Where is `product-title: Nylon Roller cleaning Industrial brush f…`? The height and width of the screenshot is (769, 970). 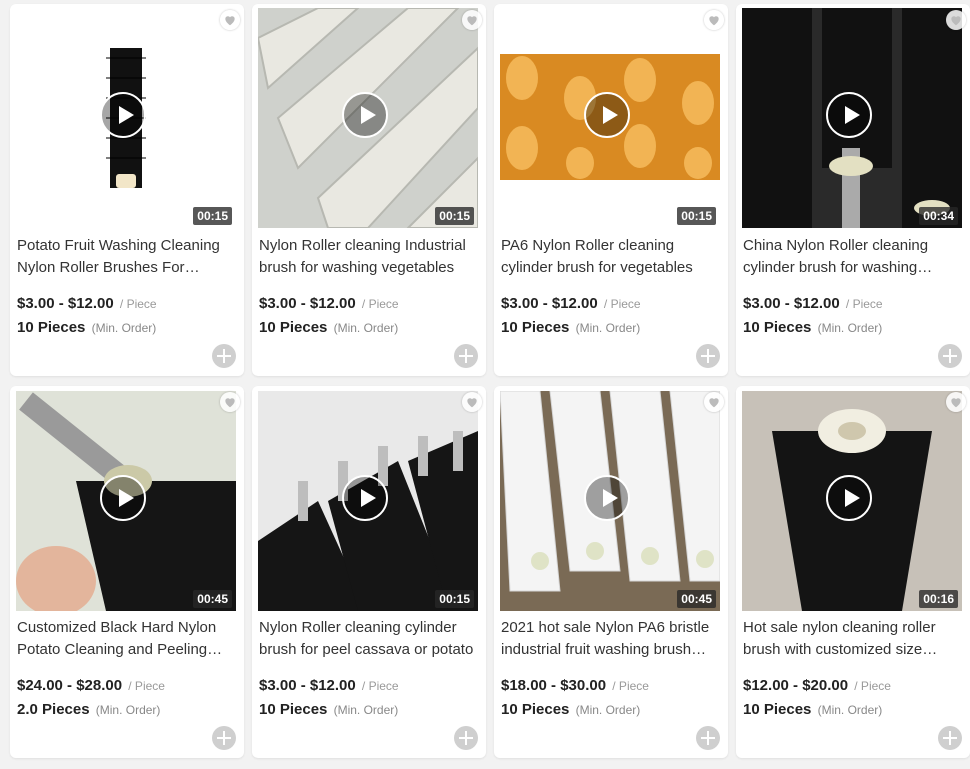
product-title: Nylon Roller cleaning Industrial brush f… is located at coordinates (368, 257).